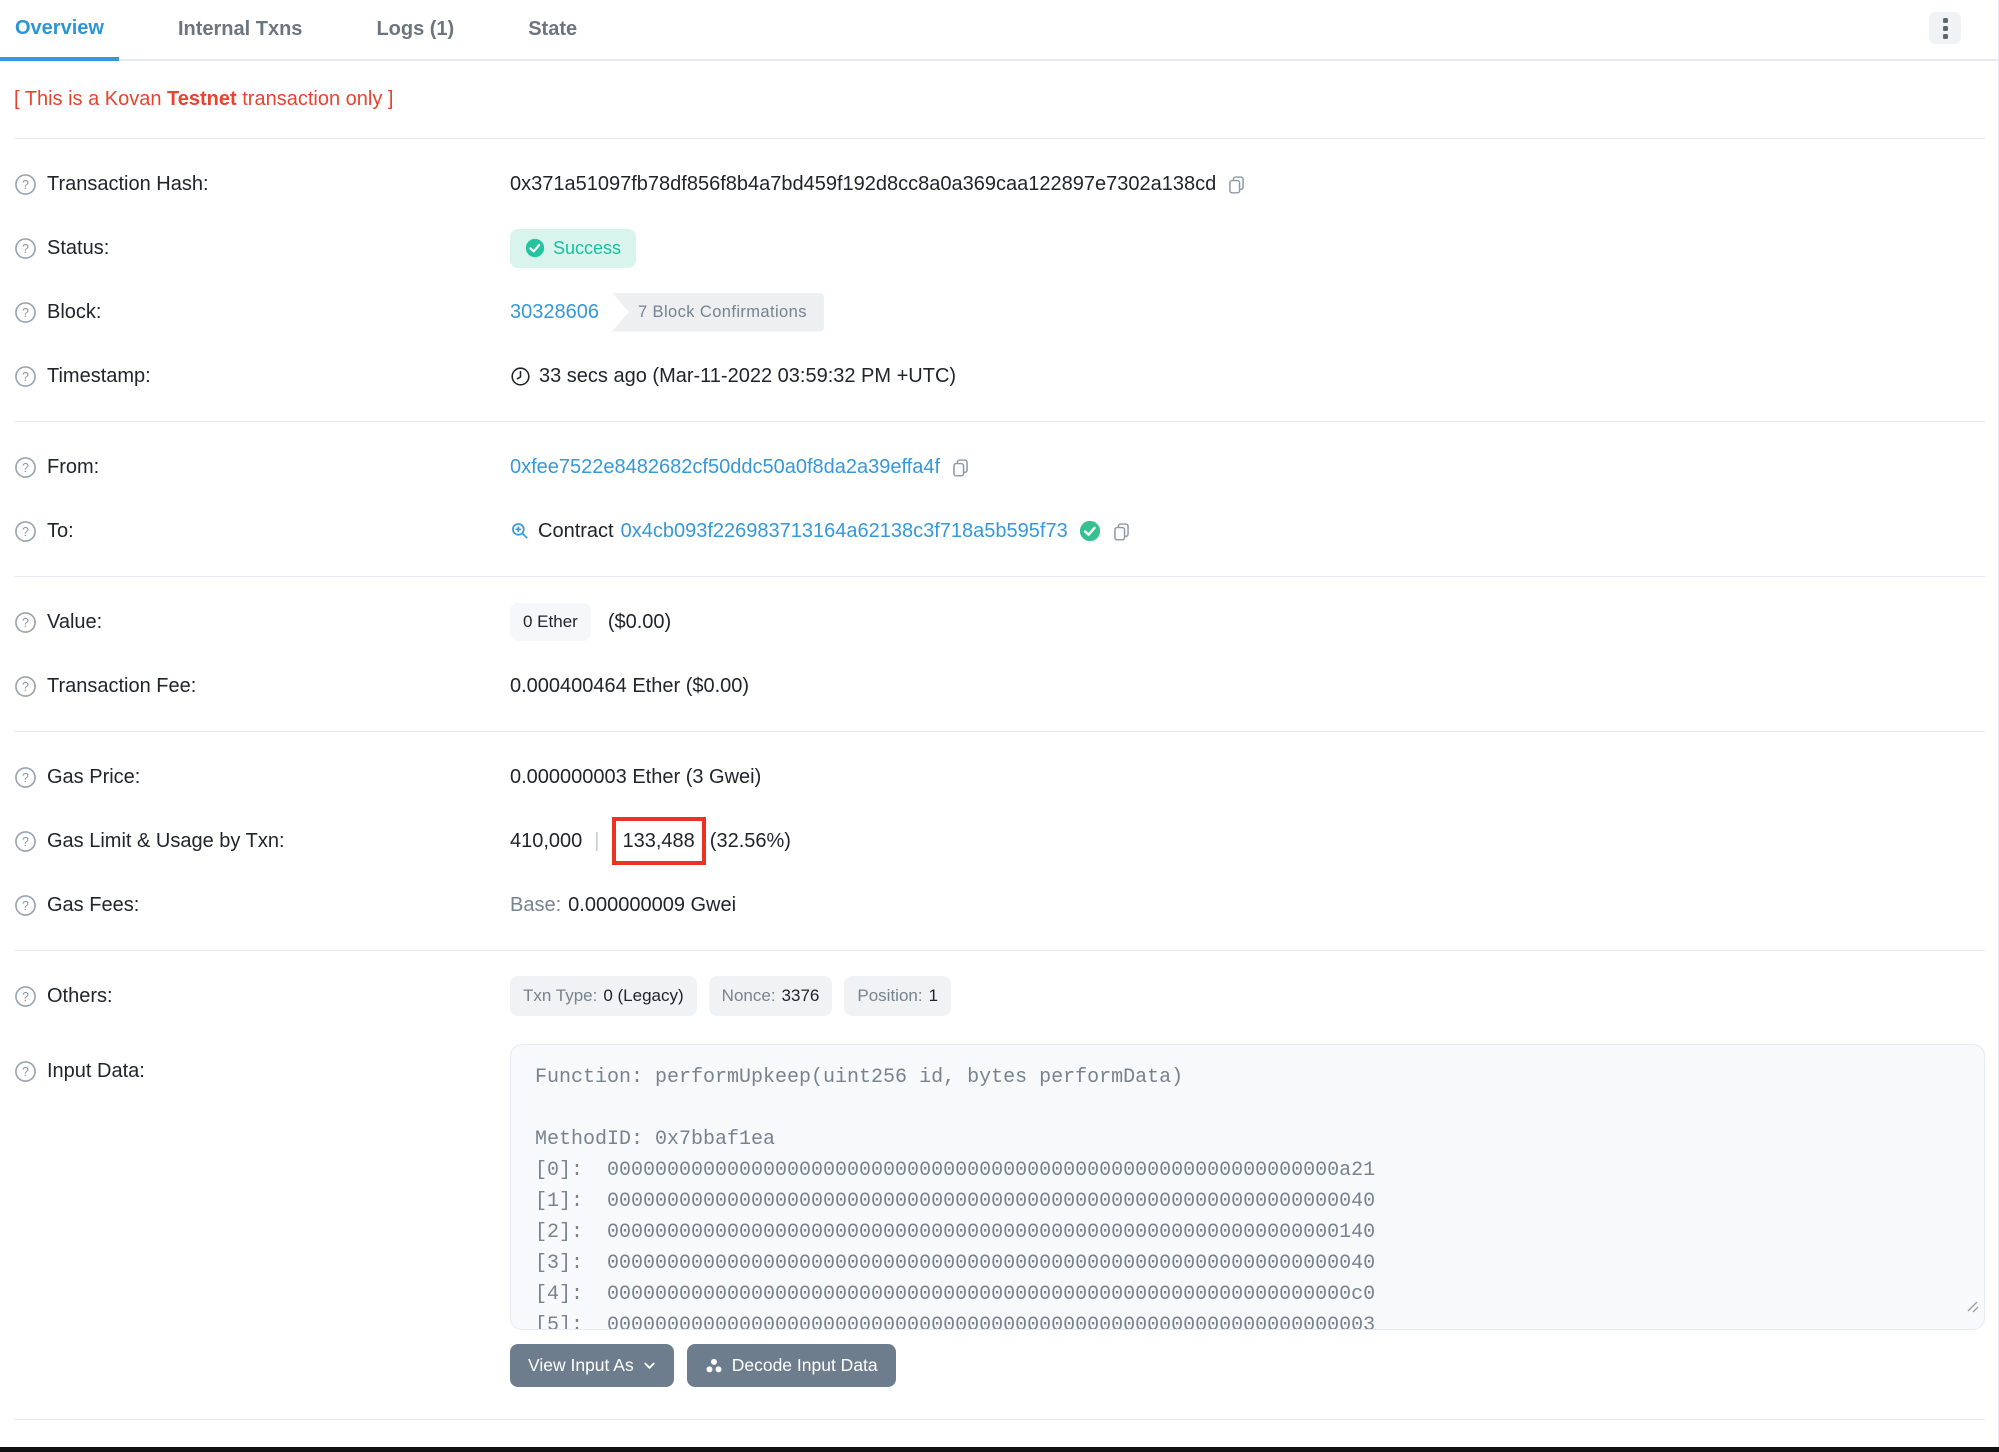 This screenshot has width=1999, height=1452. What do you see at coordinates (652, 904) in the screenshot?
I see `base-fee-value: 0.000000009 Gwei` at bounding box center [652, 904].